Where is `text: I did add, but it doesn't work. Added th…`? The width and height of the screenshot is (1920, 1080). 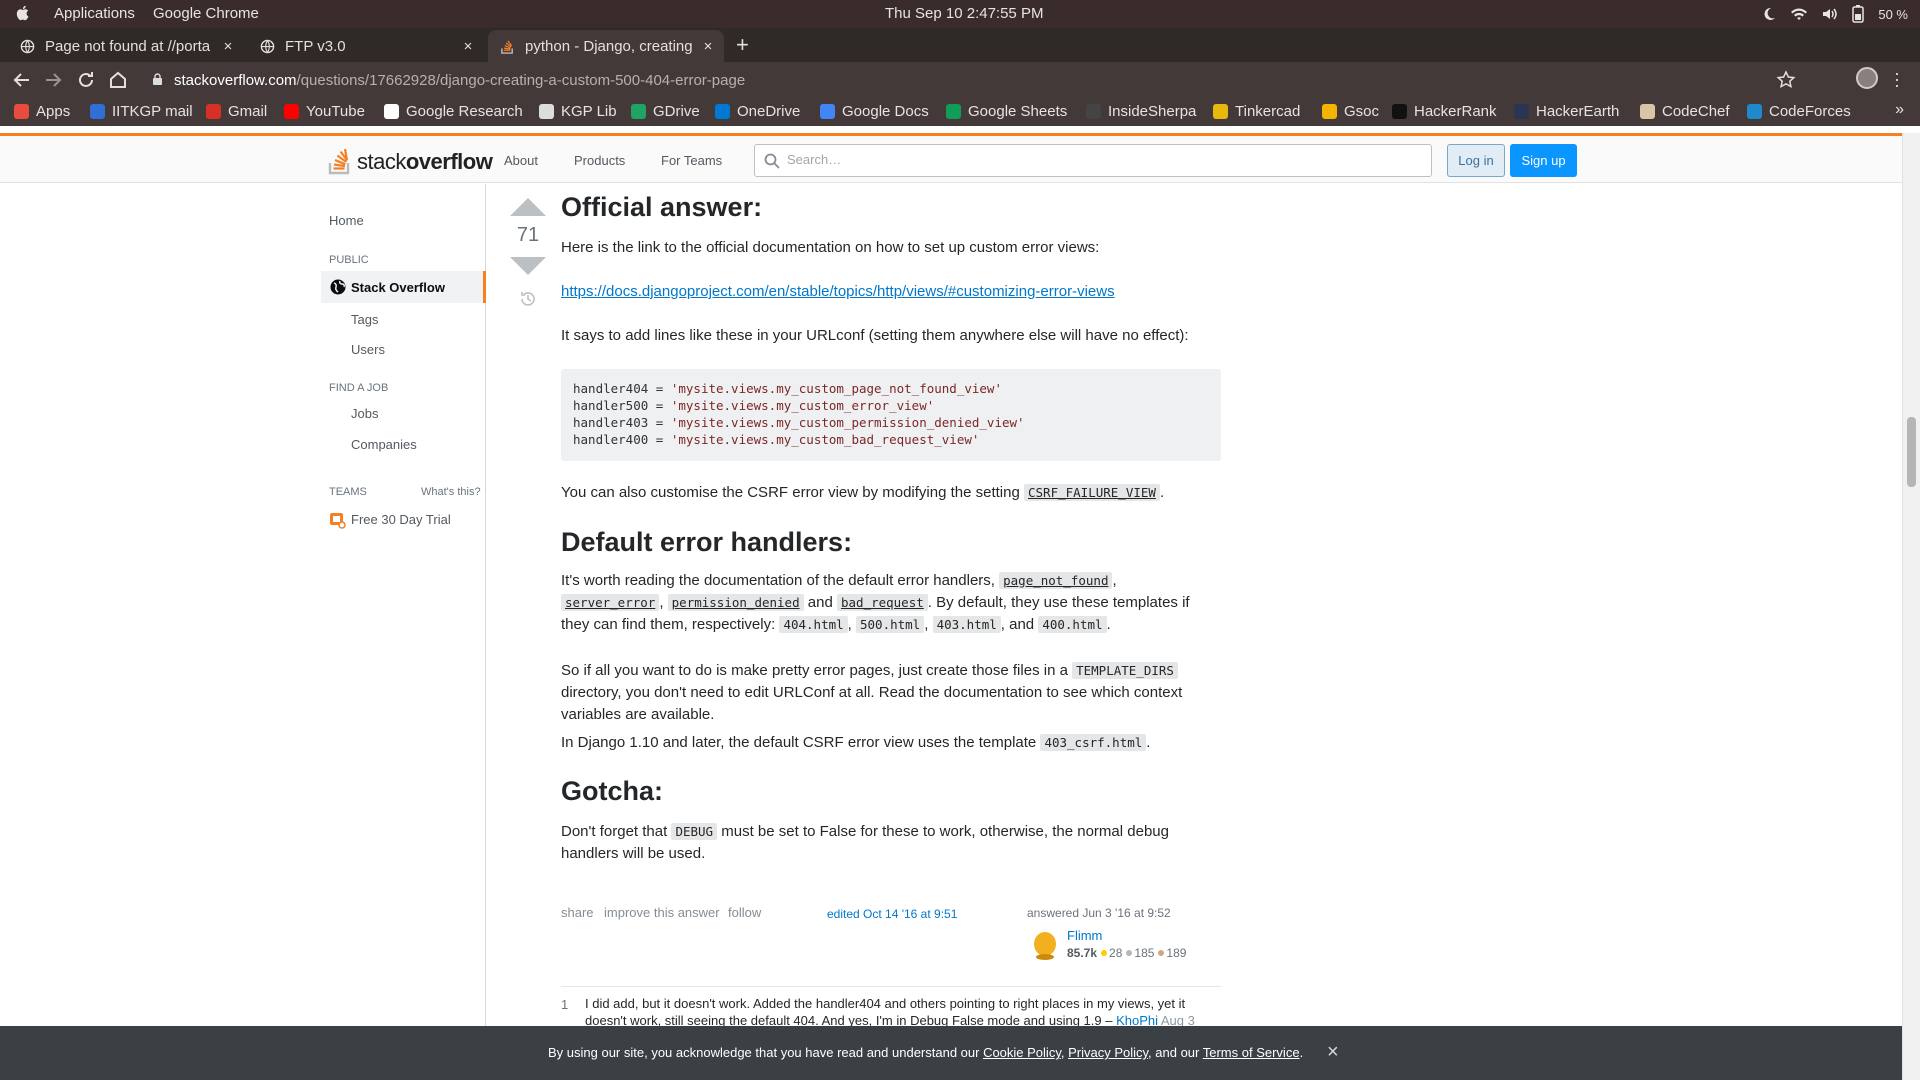 text: I did add, but it doesn't work. Added th… is located at coordinates (885, 1011).